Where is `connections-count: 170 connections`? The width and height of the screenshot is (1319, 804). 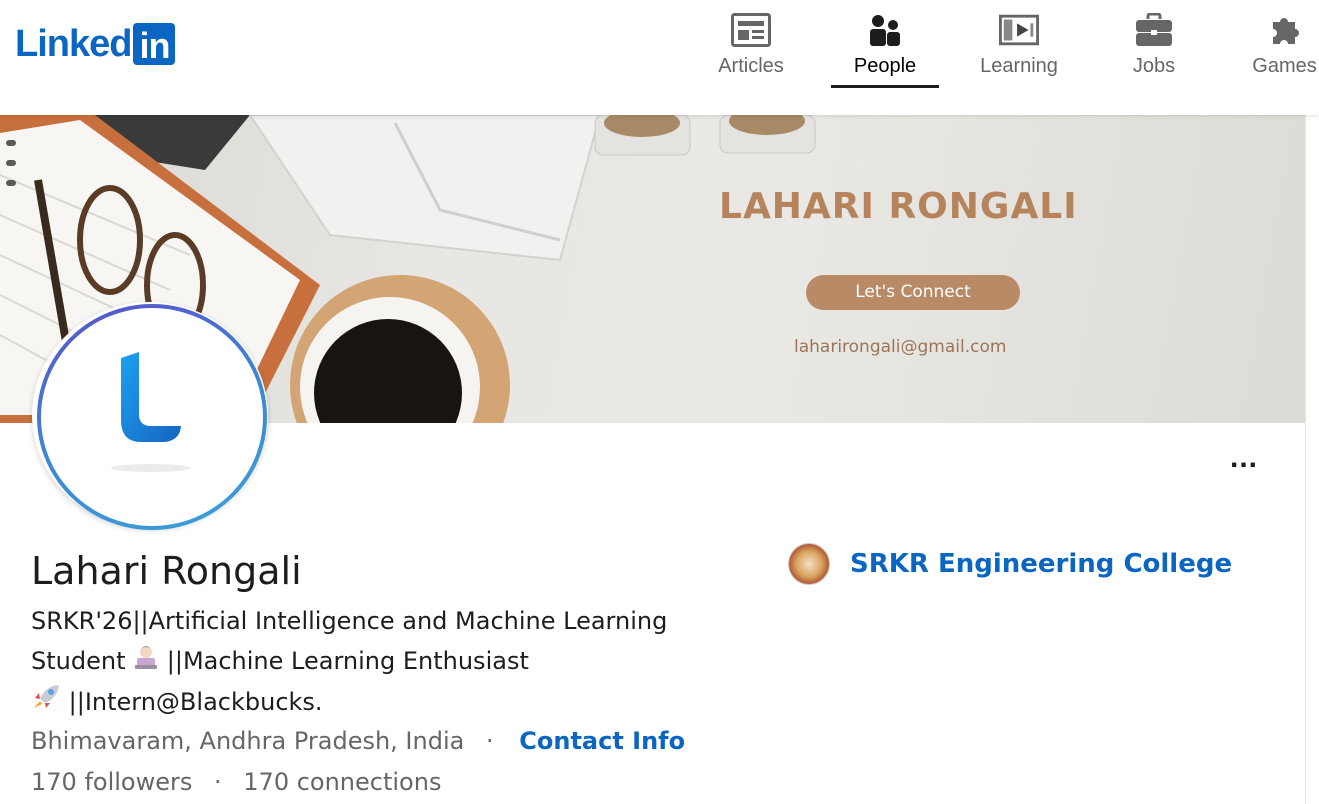
connections-count: 170 connections is located at coordinates (342, 782).